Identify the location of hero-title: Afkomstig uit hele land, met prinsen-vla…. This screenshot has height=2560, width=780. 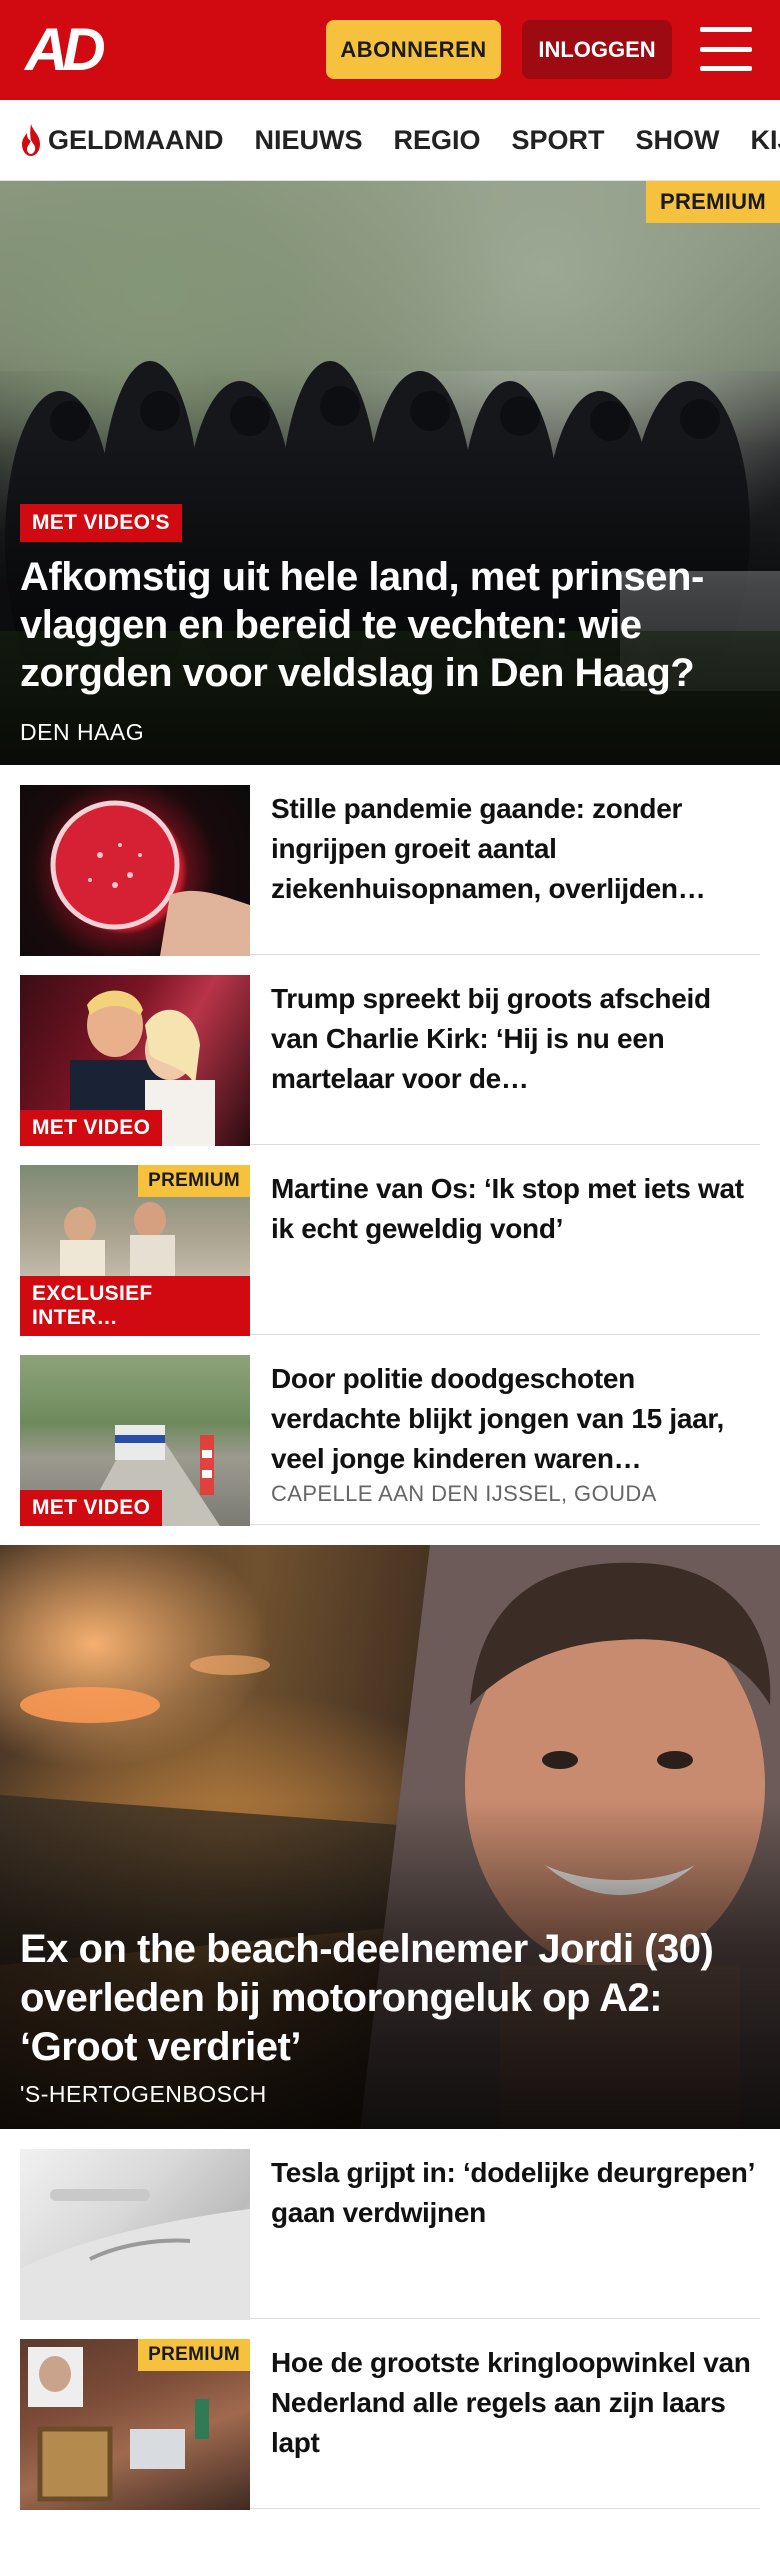
(390, 625).